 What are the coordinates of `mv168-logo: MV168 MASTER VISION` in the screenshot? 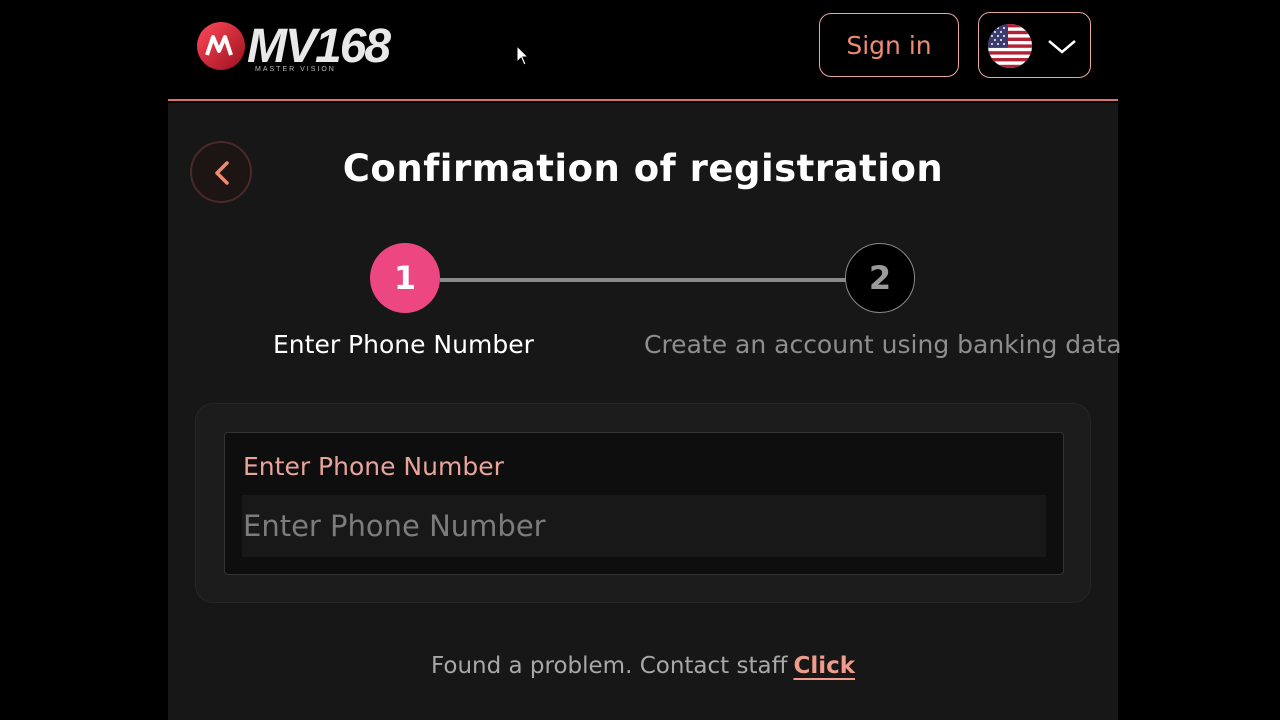 It's located at (310, 46).